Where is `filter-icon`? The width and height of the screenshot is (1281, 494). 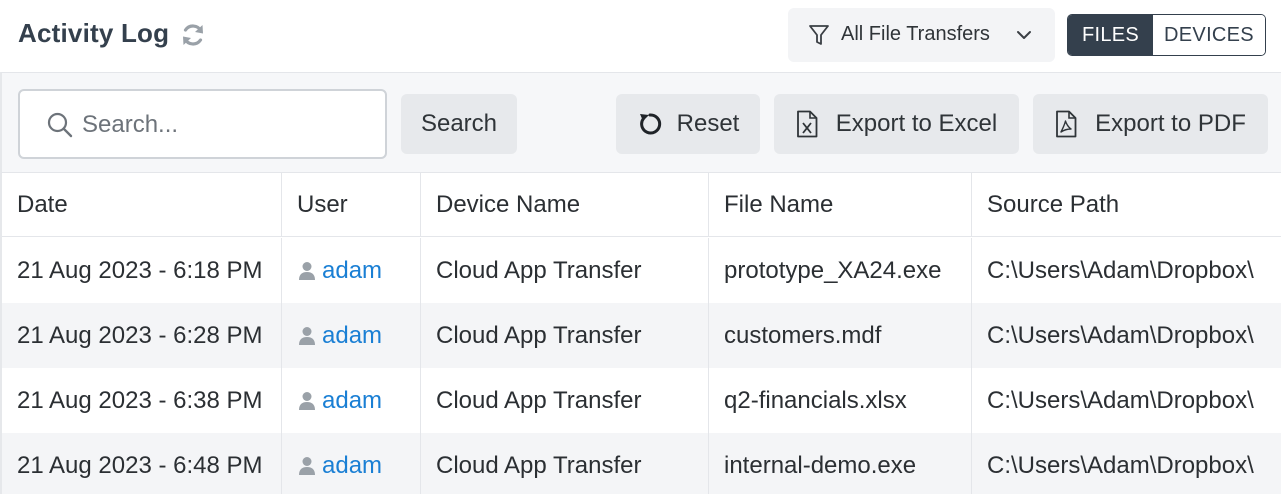
filter-icon is located at coordinates (819, 35).